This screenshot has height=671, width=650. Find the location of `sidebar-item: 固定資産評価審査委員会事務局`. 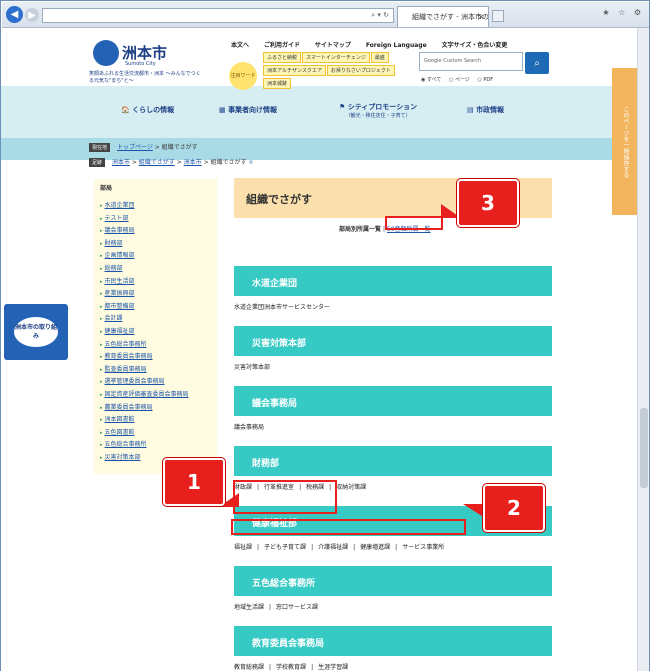

sidebar-item: 固定資産評価審査委員会事務局 is located at coordinates (158, 395).